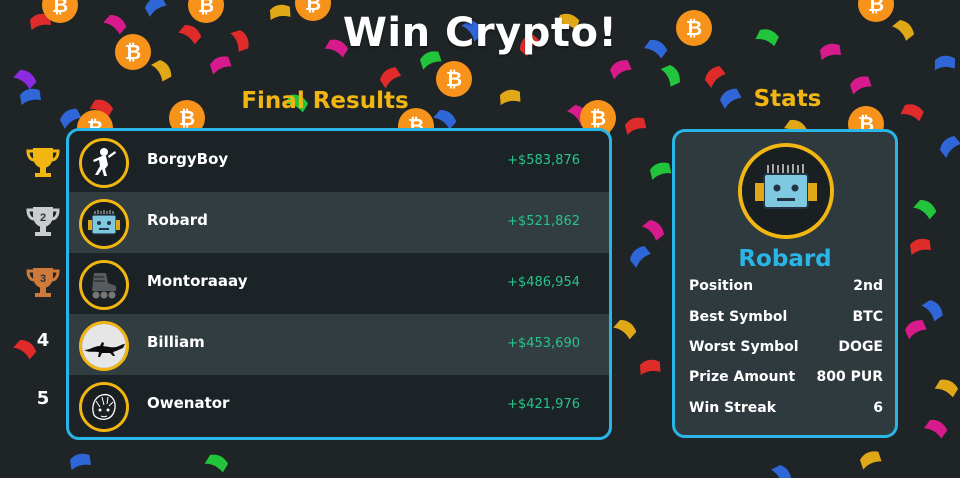 The height and width of the screenshot is (478, 960). What do you see at coordinates (868, 286) in the screenshot?
I see `stat-value: 2nd` at bounding box center [868, 286].